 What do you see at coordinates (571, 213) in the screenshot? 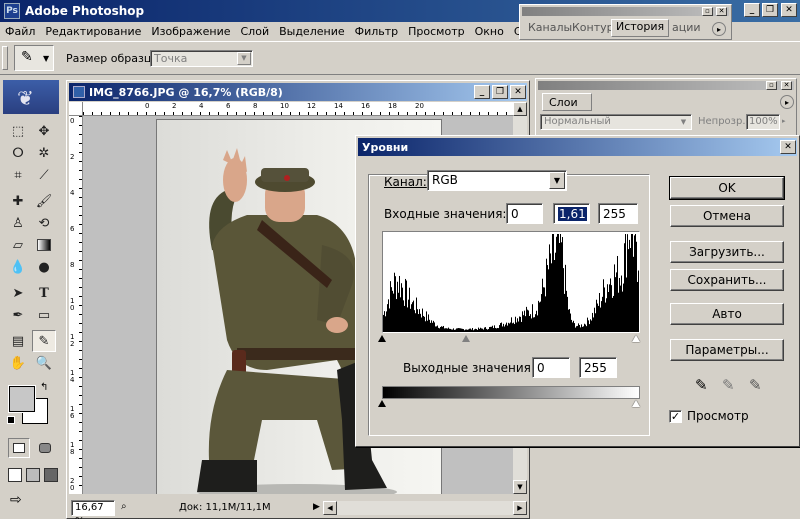
I see `input-gamma-field: 1,61` at bounding box center [571, 213].